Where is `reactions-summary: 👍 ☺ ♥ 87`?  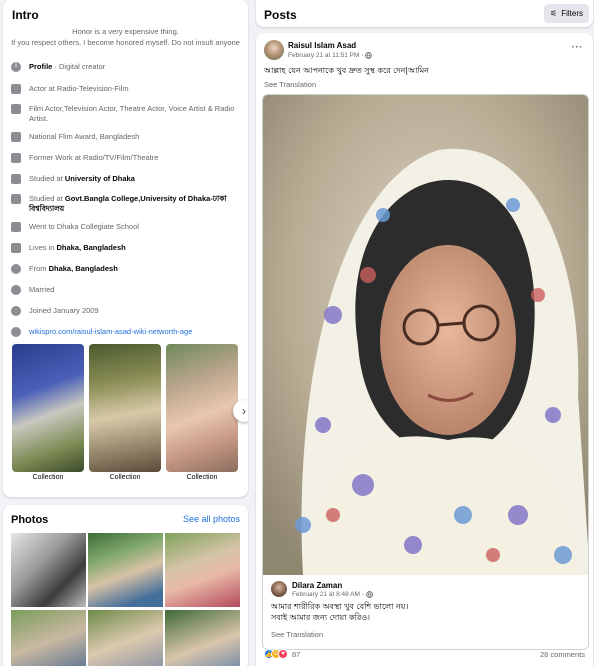
reactions-summary: 👍 ☺ ♥ 87 is located at coordinates (282, 654).